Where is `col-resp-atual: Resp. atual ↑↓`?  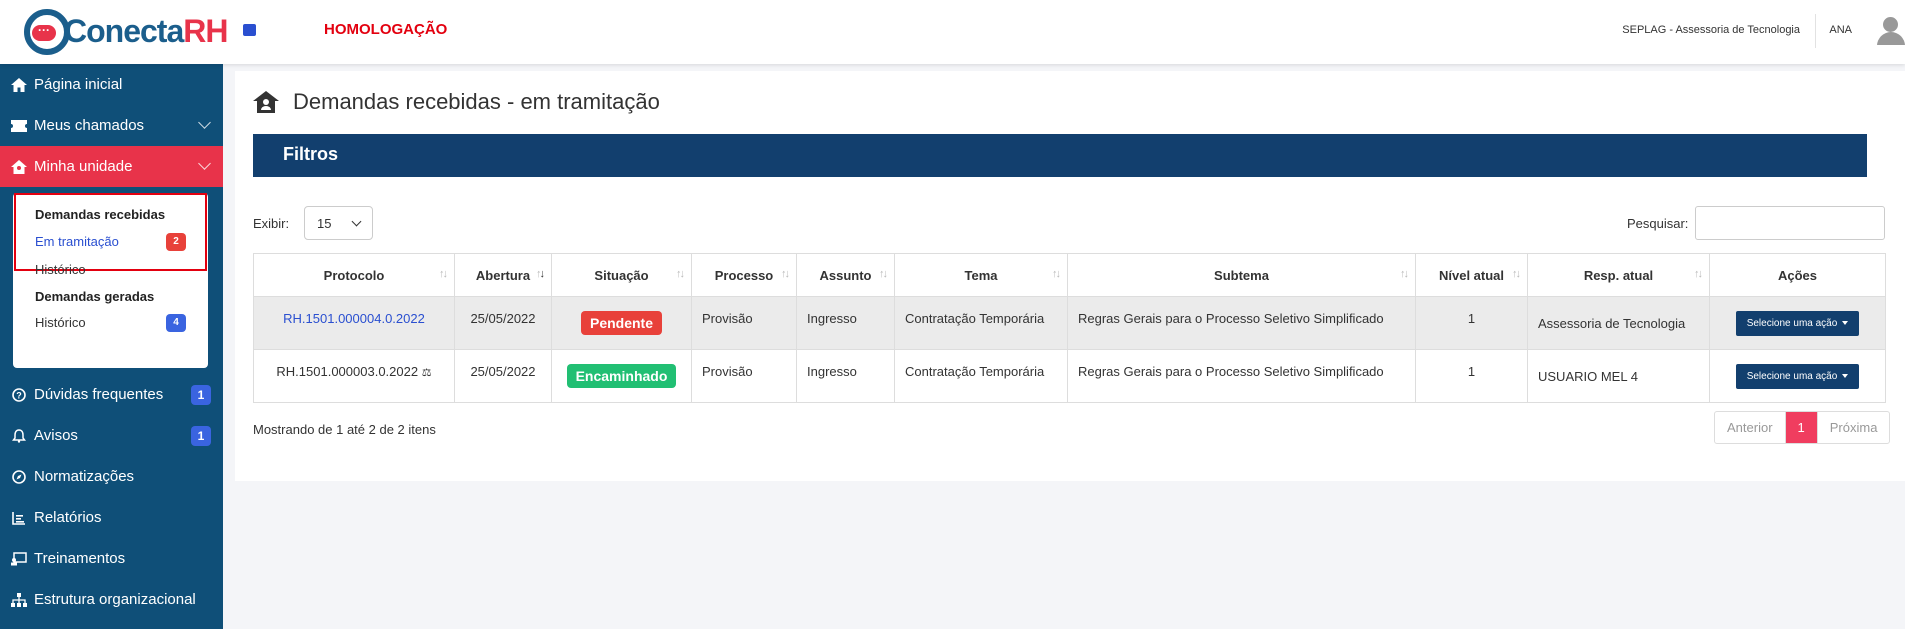 col-resp-atual: Resp. atual ↑↓ is located at coordinates (1618, 275).